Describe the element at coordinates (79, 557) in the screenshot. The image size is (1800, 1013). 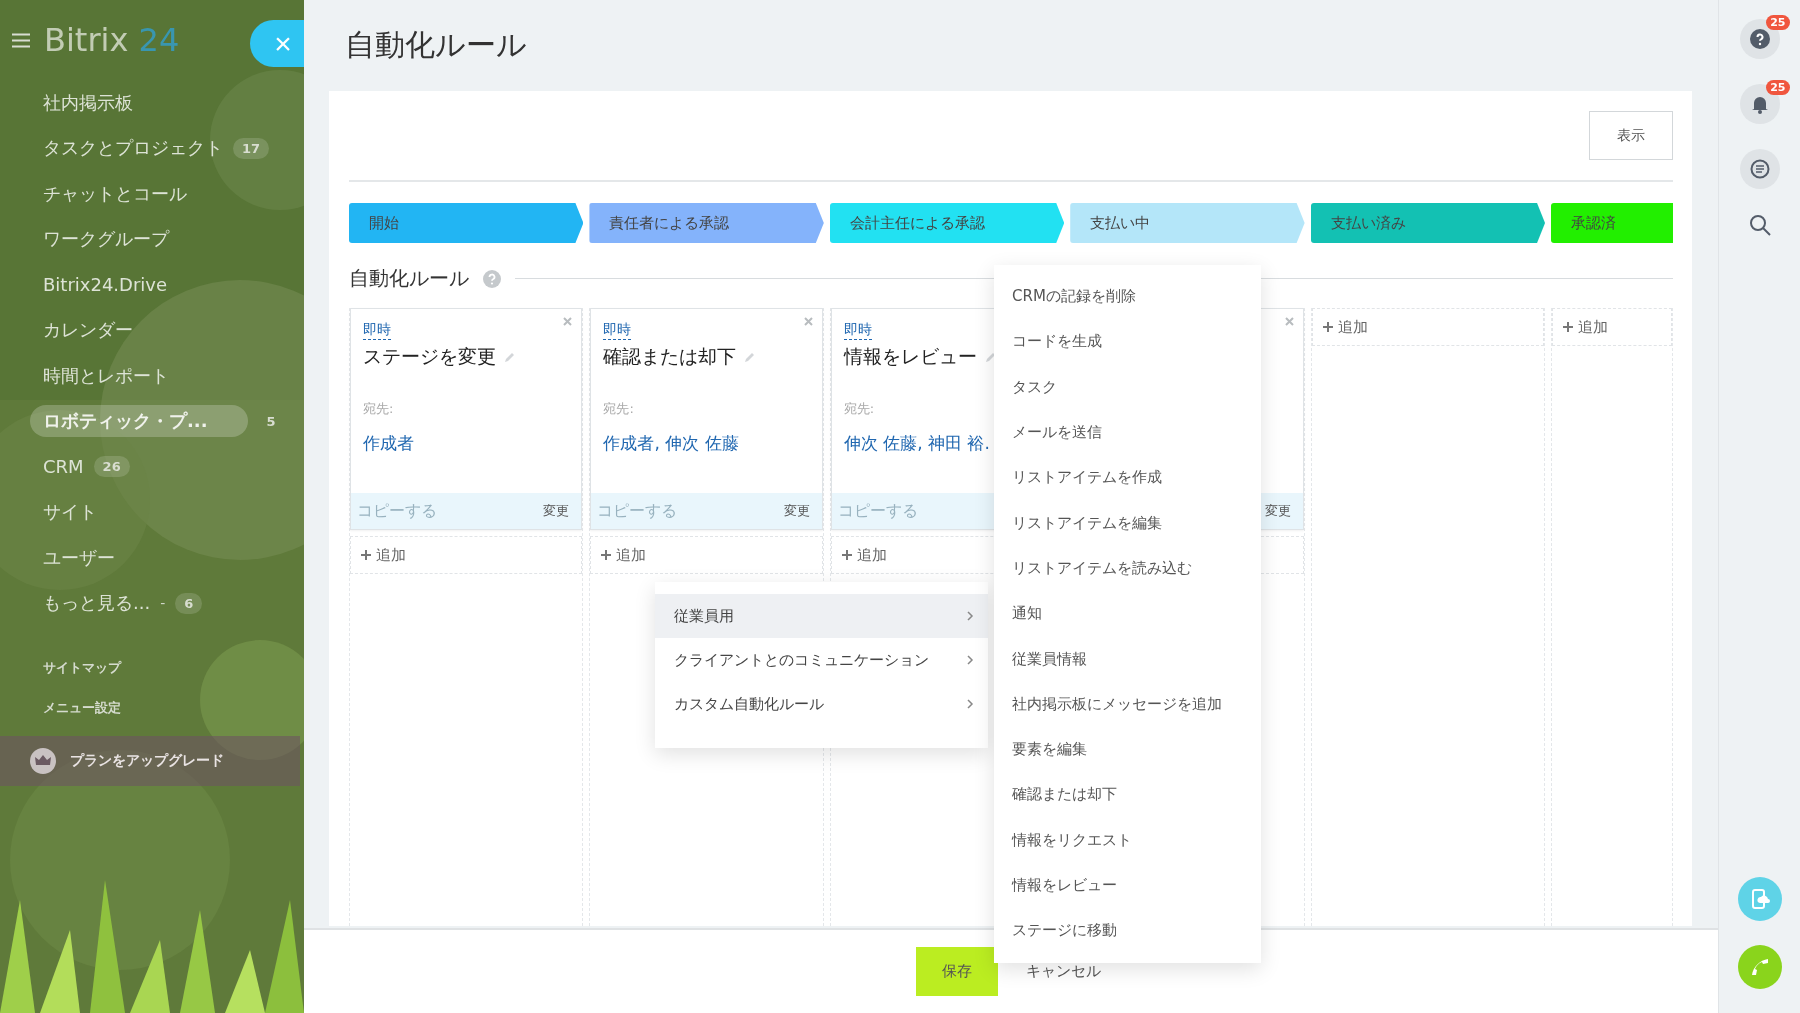
I see `sidebar-item: ユーザー` at that location.